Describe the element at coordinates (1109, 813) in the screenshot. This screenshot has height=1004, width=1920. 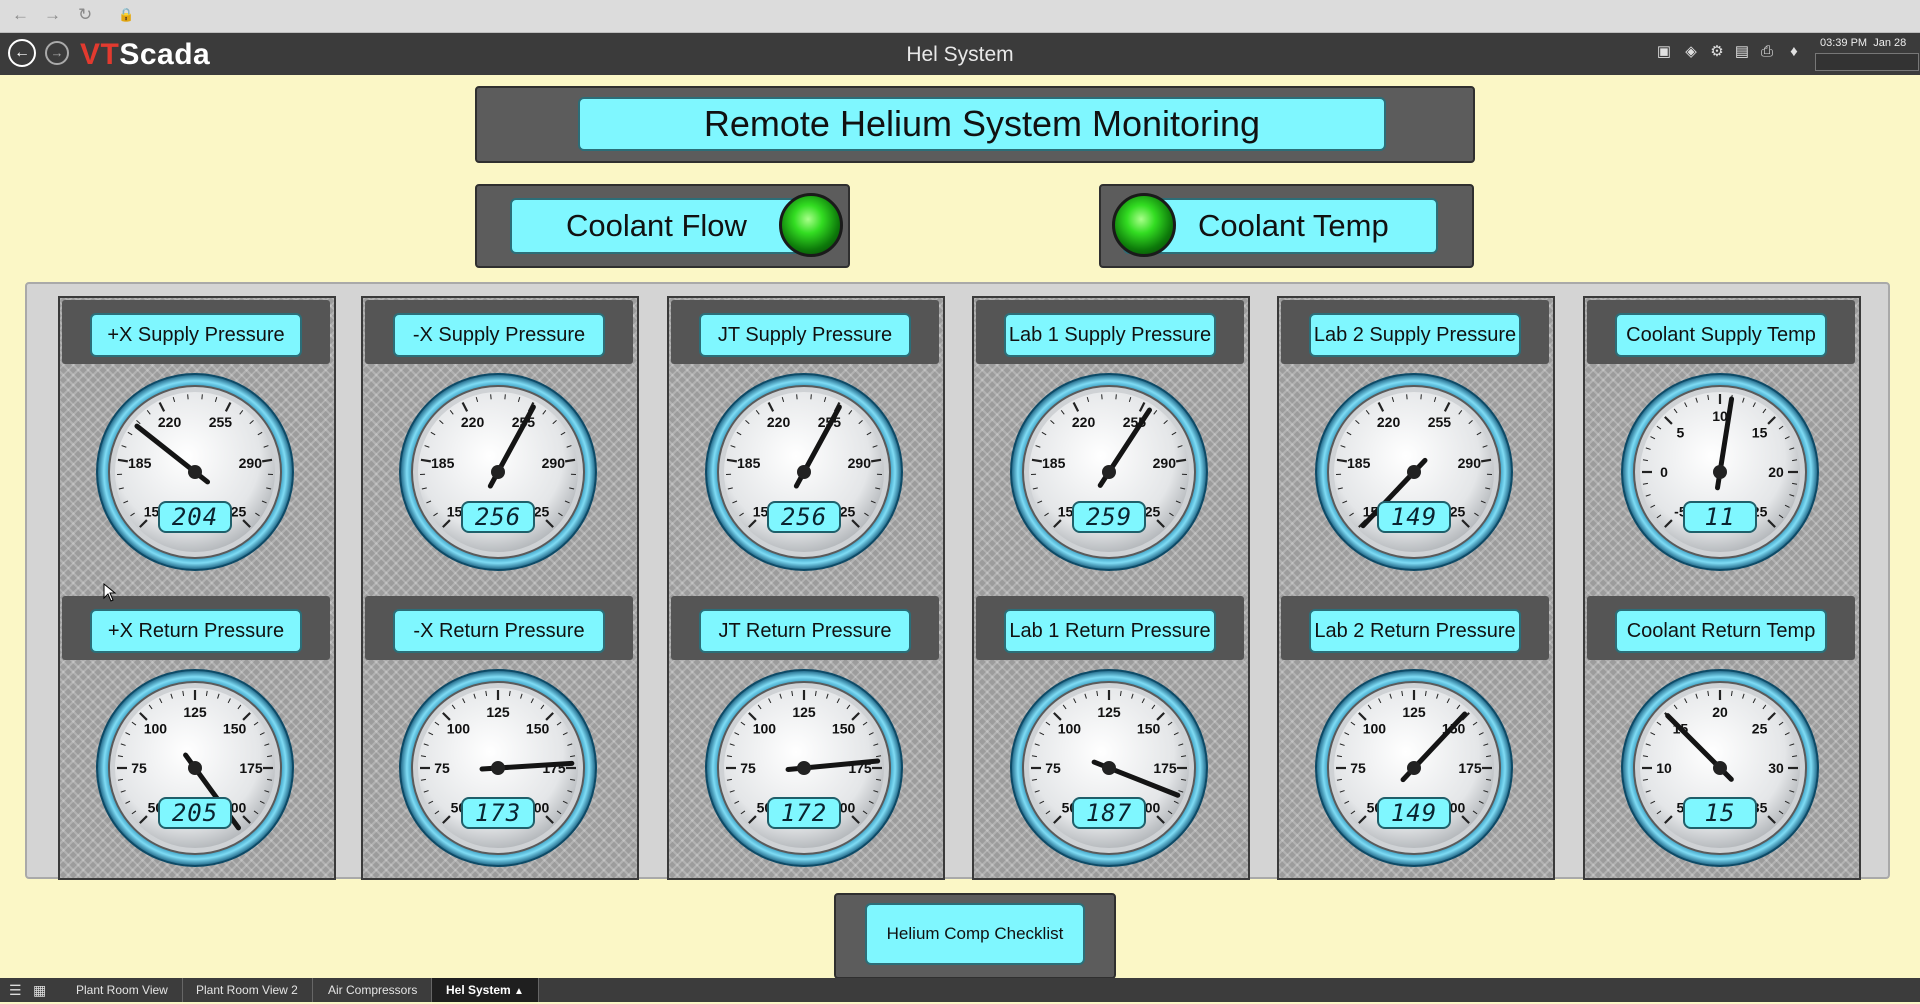
I see `gauge-readout: 187` at that location.